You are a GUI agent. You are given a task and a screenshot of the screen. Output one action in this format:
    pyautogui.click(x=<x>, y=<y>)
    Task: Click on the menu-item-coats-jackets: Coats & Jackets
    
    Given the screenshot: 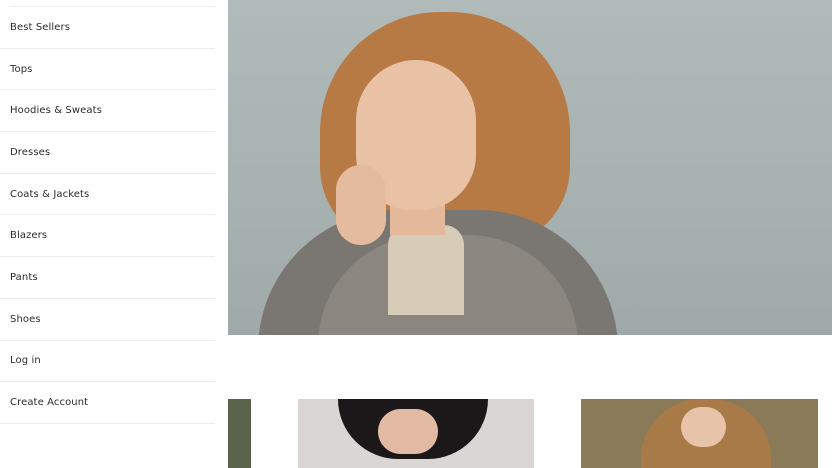 What is the action you would take?
    pyautogui.click(x=107, y=195)
    